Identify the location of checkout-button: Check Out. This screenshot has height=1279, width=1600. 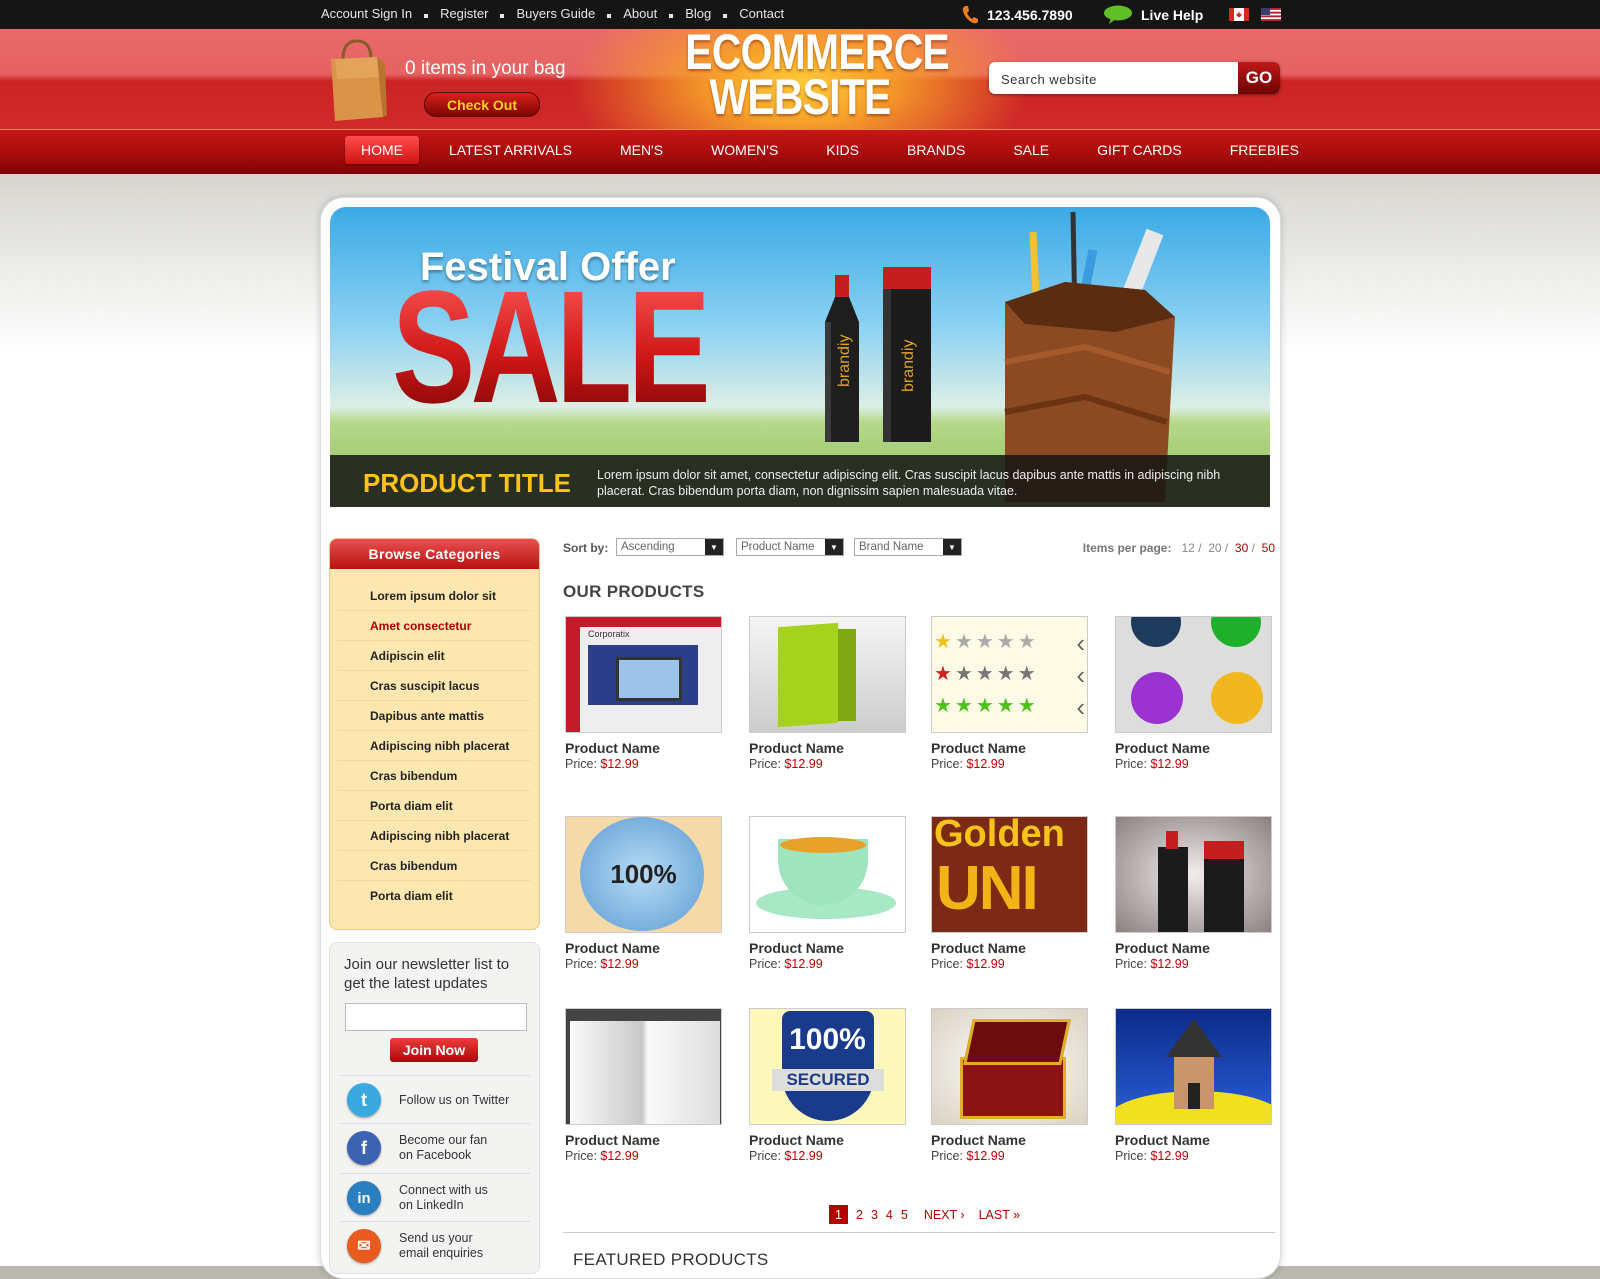
(482, 104).